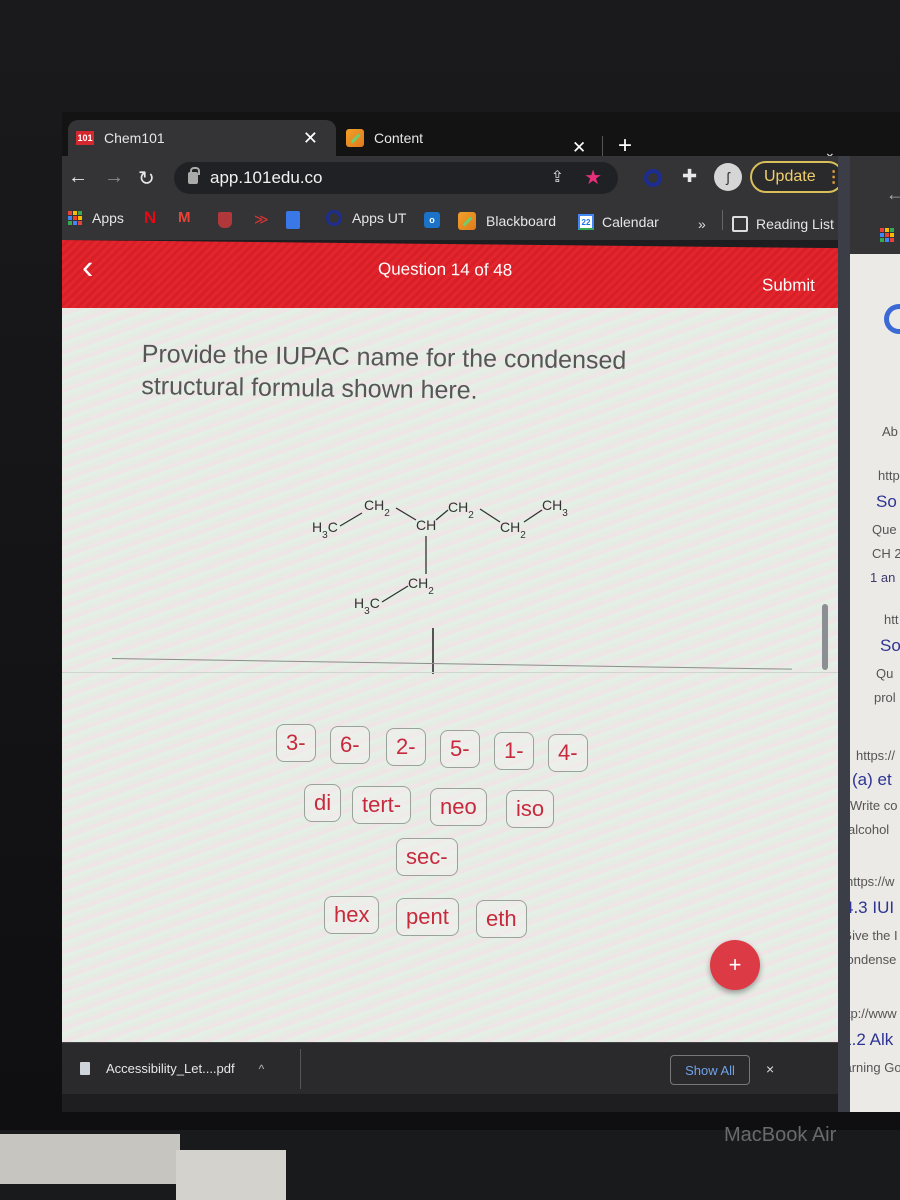  Describe the element at coordinates (882, 577) in the screenshot. I see `side-link: 1 an` at that location.